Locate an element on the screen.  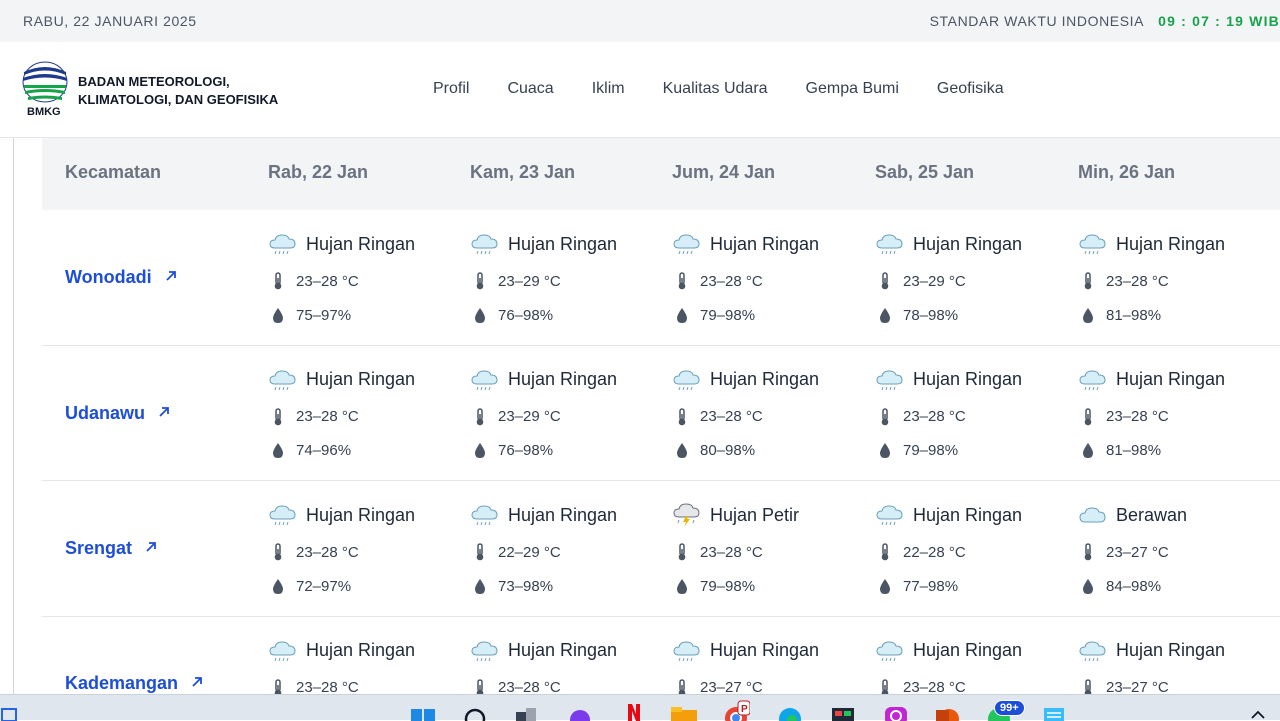
nav-gempa-bumi: Gempa Bumi is located at coordinates (852, 89).